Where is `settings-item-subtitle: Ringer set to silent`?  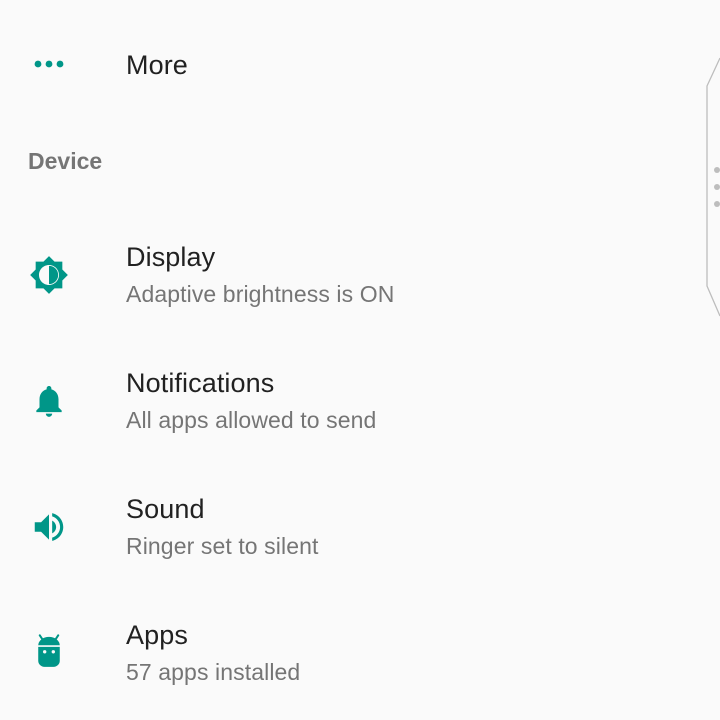
settings-item-subtitle: Ringer set to silent is located at coordinates (222, 546).